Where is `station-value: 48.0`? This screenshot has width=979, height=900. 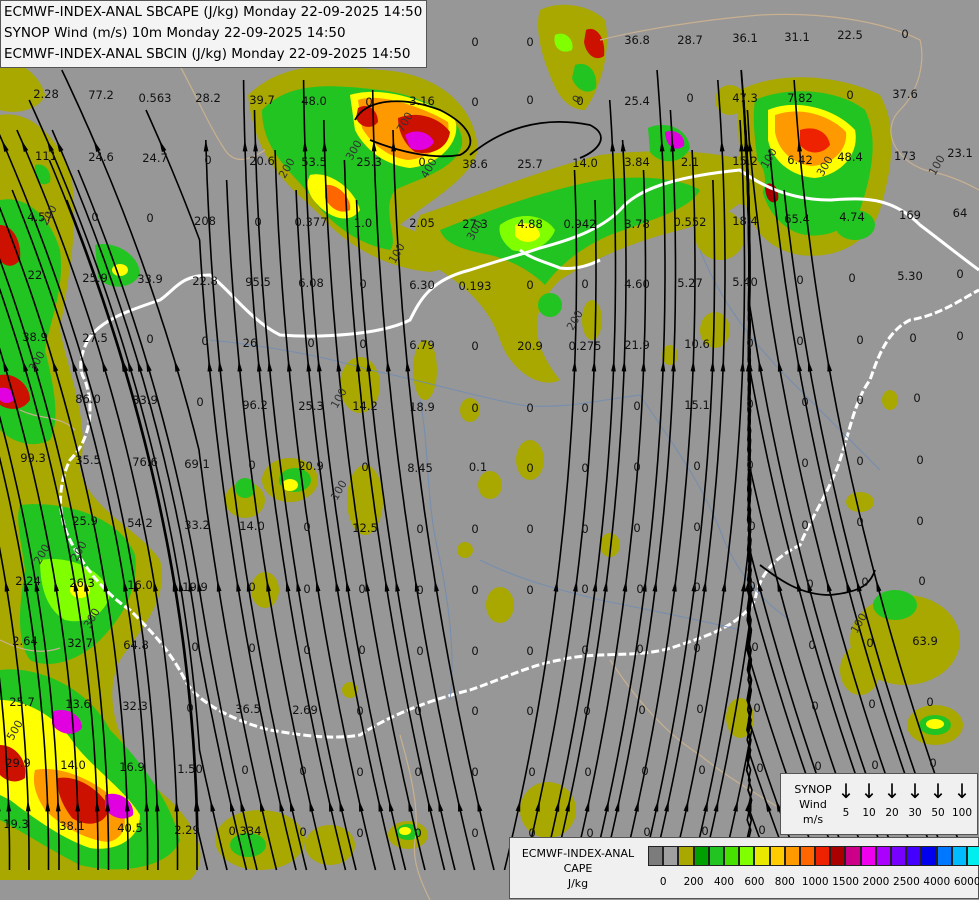
station-value: 48.0 is located at coordinates (314, 101).